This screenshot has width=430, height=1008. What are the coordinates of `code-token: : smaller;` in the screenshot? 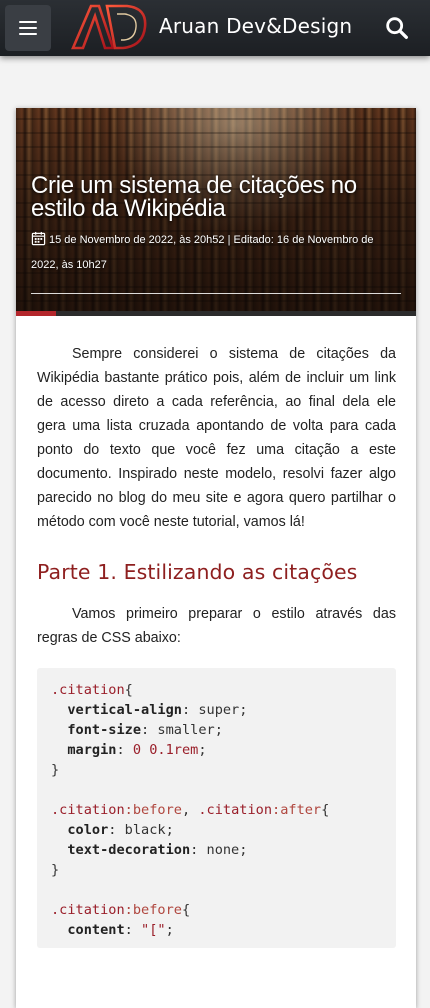 It's located at (182, 730).